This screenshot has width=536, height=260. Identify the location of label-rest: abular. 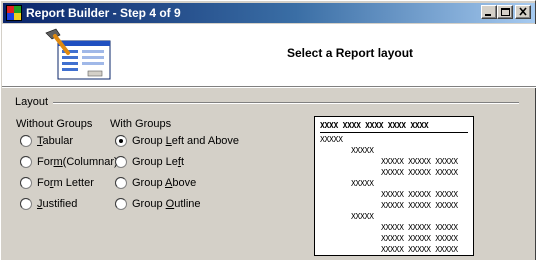
(58, 141).